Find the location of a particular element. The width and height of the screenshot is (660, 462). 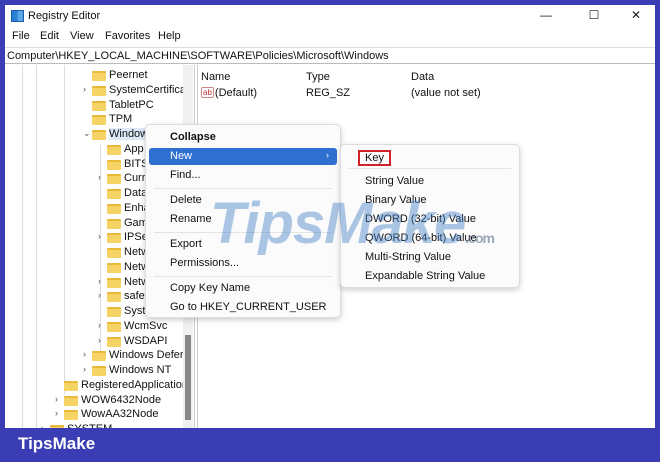

string-value-icon: ab is located at coordinates (207, 92).